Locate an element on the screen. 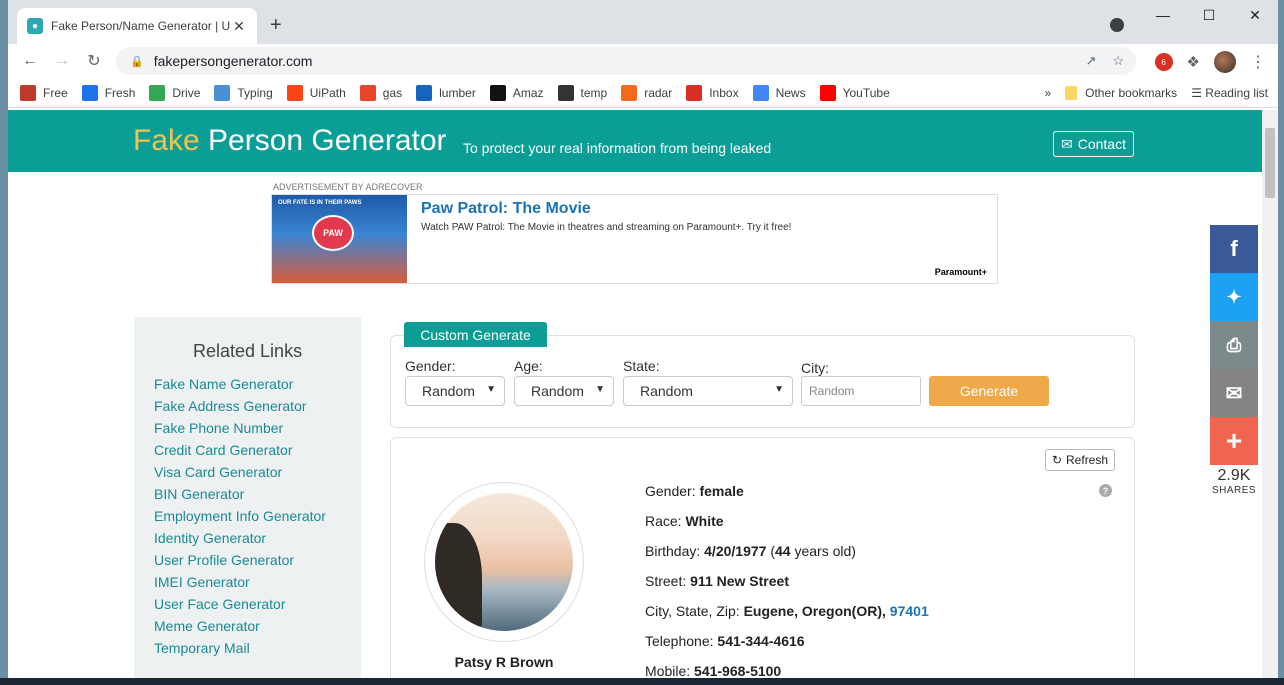 This screenshot has height=685, width=1284. extension-badge: 6 is located at coordinates (1163, 62).